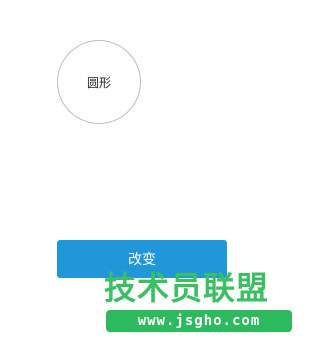 The image size is (334, 337). Describe the element at coordinates (187, 288) in the screenshot. I see `watermark-title: 技术员联盟` at that location.